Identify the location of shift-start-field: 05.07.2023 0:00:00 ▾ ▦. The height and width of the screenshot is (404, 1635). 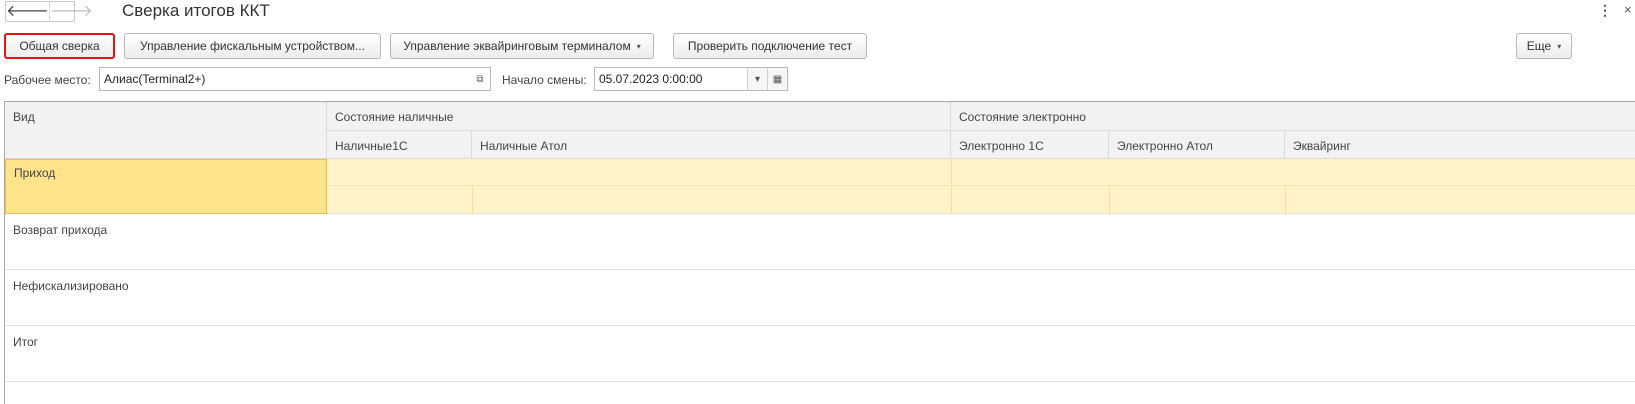
(691, 79).